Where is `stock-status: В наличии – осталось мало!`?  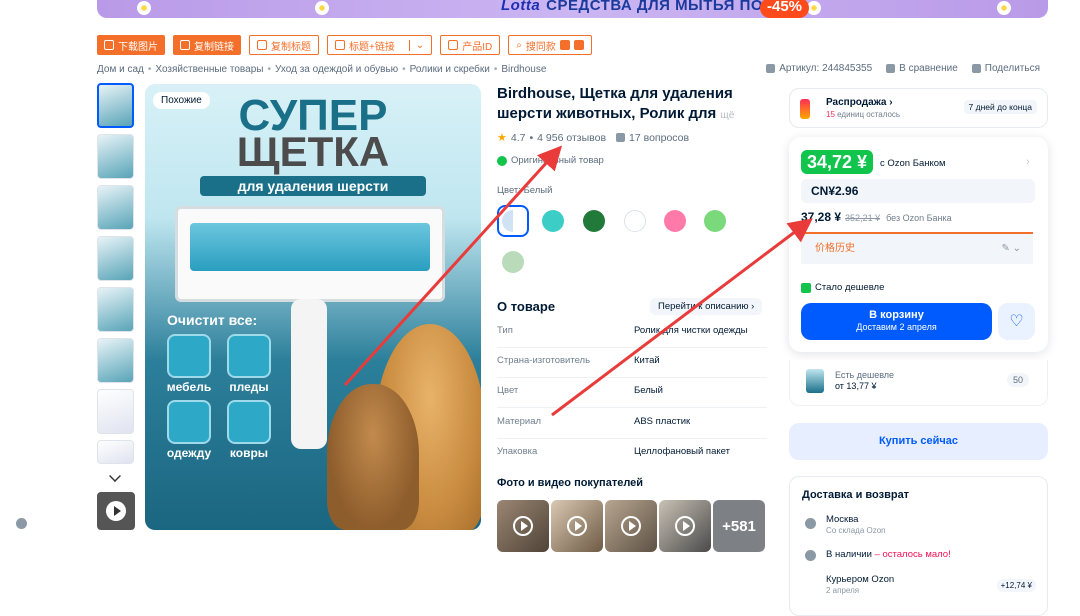
stock-status: В наличии – осталось мало! is located at coordinates (888, 554).